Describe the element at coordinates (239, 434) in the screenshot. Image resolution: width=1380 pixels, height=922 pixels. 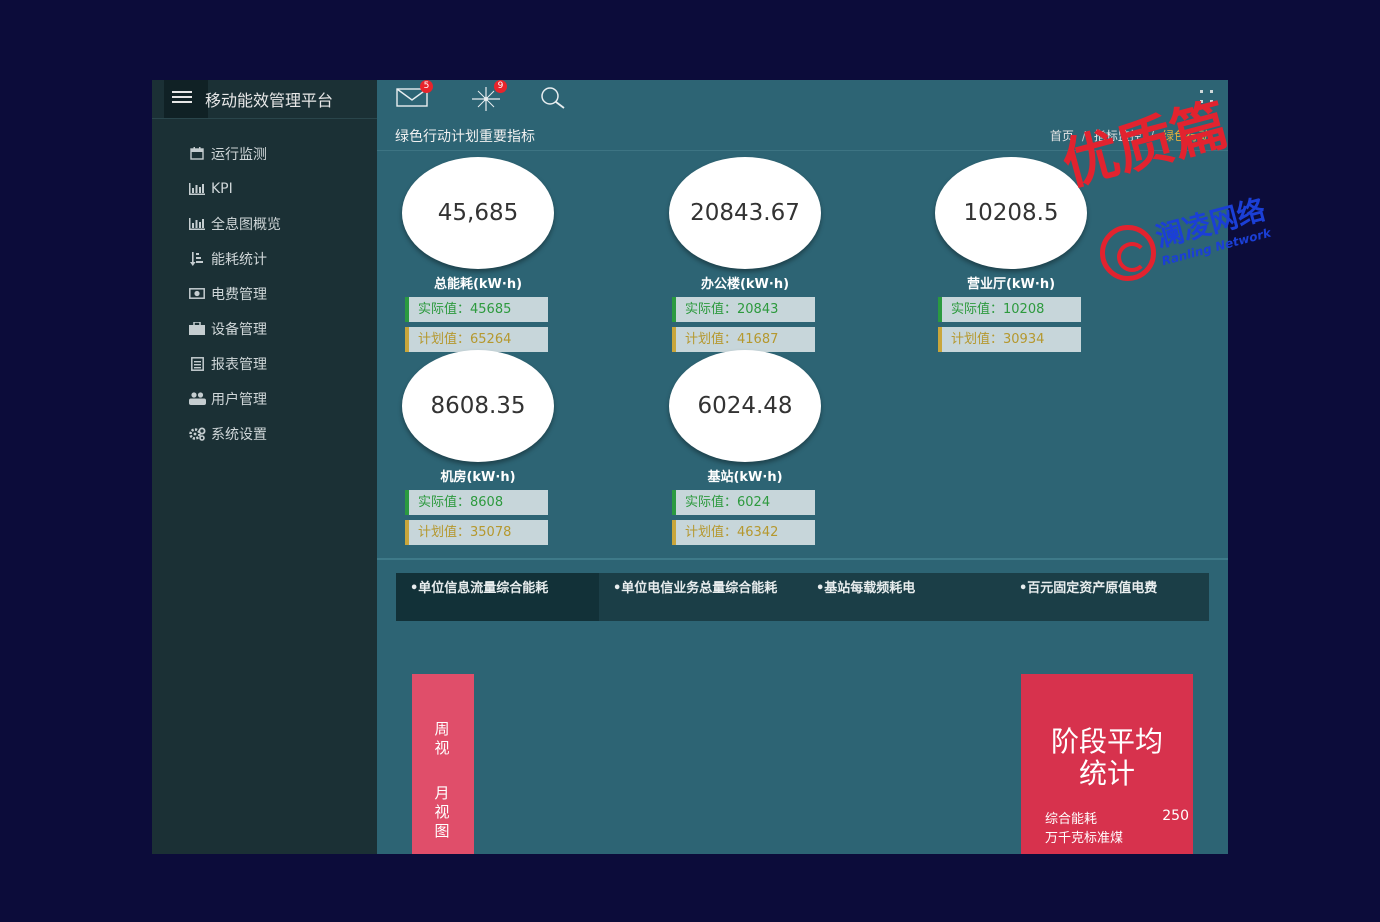
I see `sidebar-item-label: 系统设置` at that location.